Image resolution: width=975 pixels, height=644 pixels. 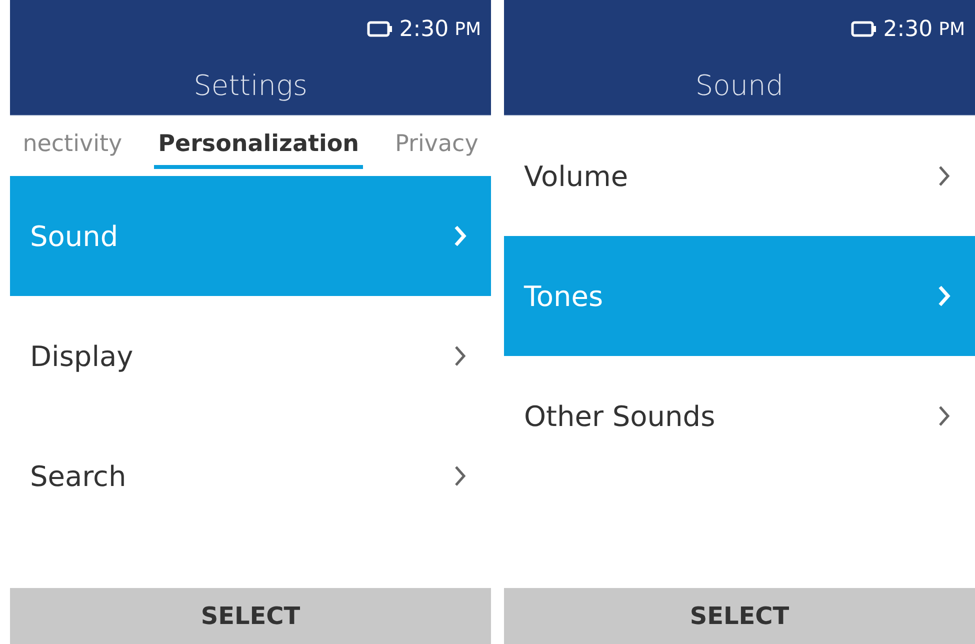 What do you see at coordinates (564, 296) in the screenshot?
I see `menu-item-label: Tones` at bounding box center [564, 296].